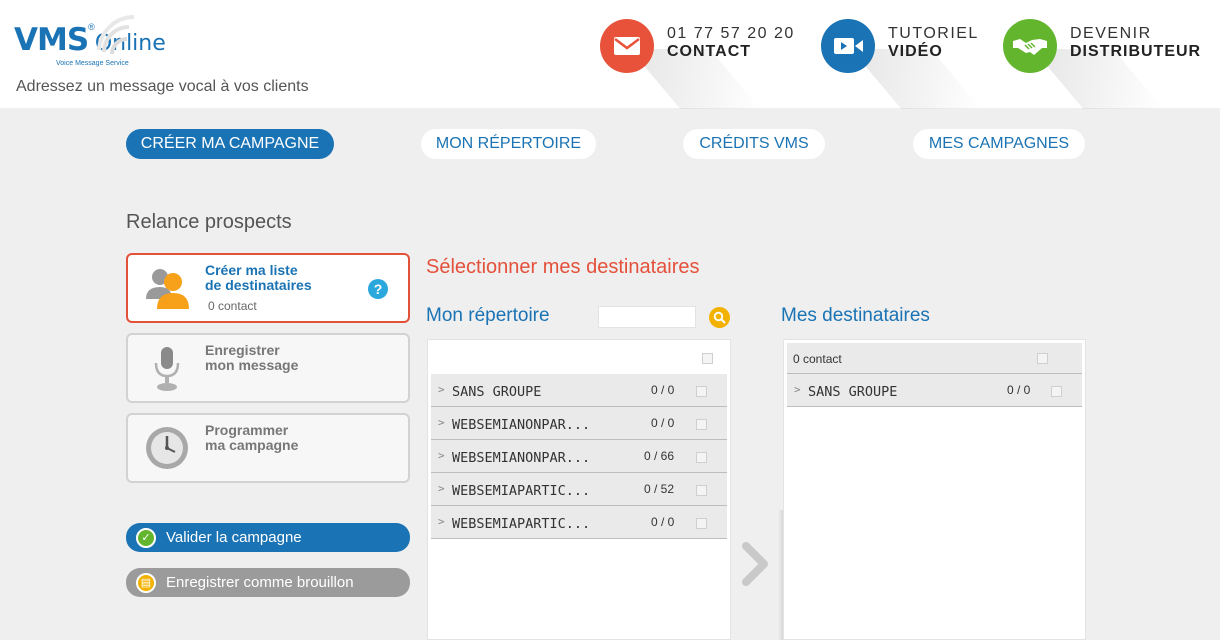 The height and width of the screenshot is (640, 1220). Describe the element at coordinates (934, 489) in the screenshot. I see `destinataires-list: 0 contact > SANS GROUPE 0 / 0` at that location.